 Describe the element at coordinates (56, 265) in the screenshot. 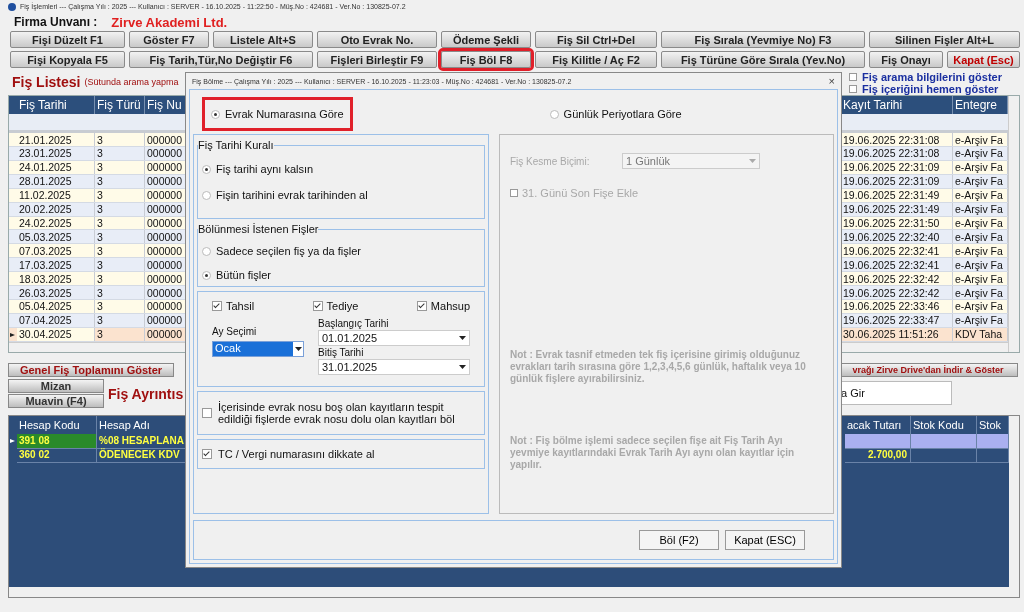

I see `table-cell: 17.03.2025` at that location.